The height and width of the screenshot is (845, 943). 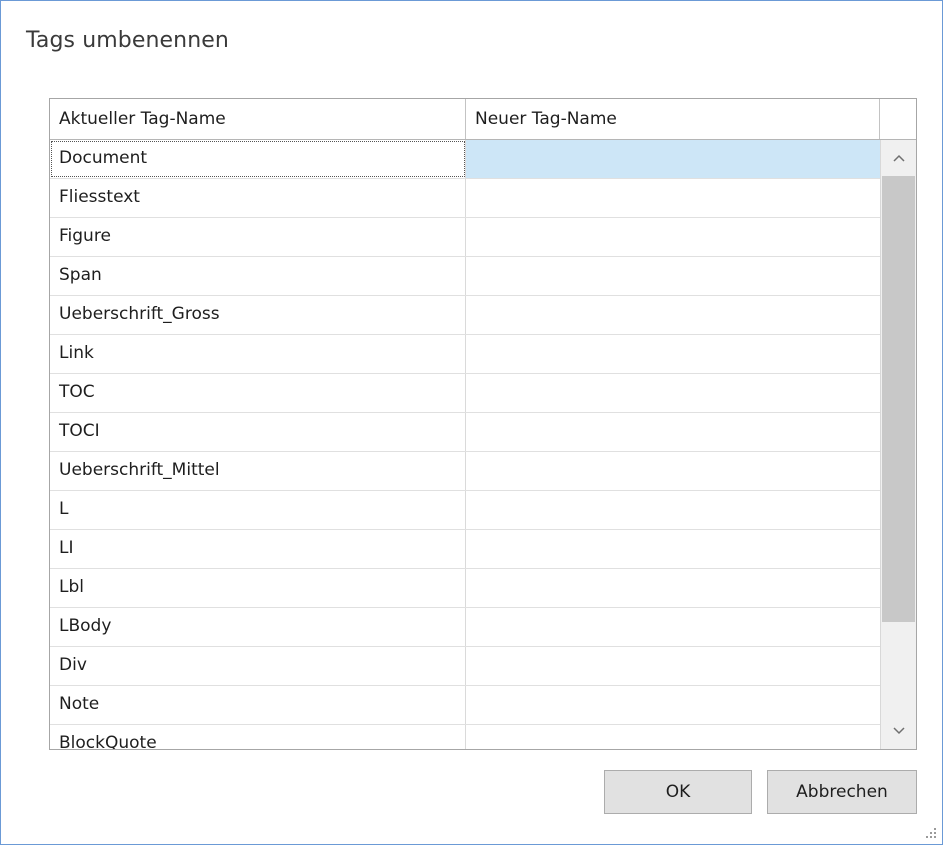 What do you see at coordinates (898, 158) in the screenshot?
I see `chevron-up-icon` at bounding box center [898, 158].